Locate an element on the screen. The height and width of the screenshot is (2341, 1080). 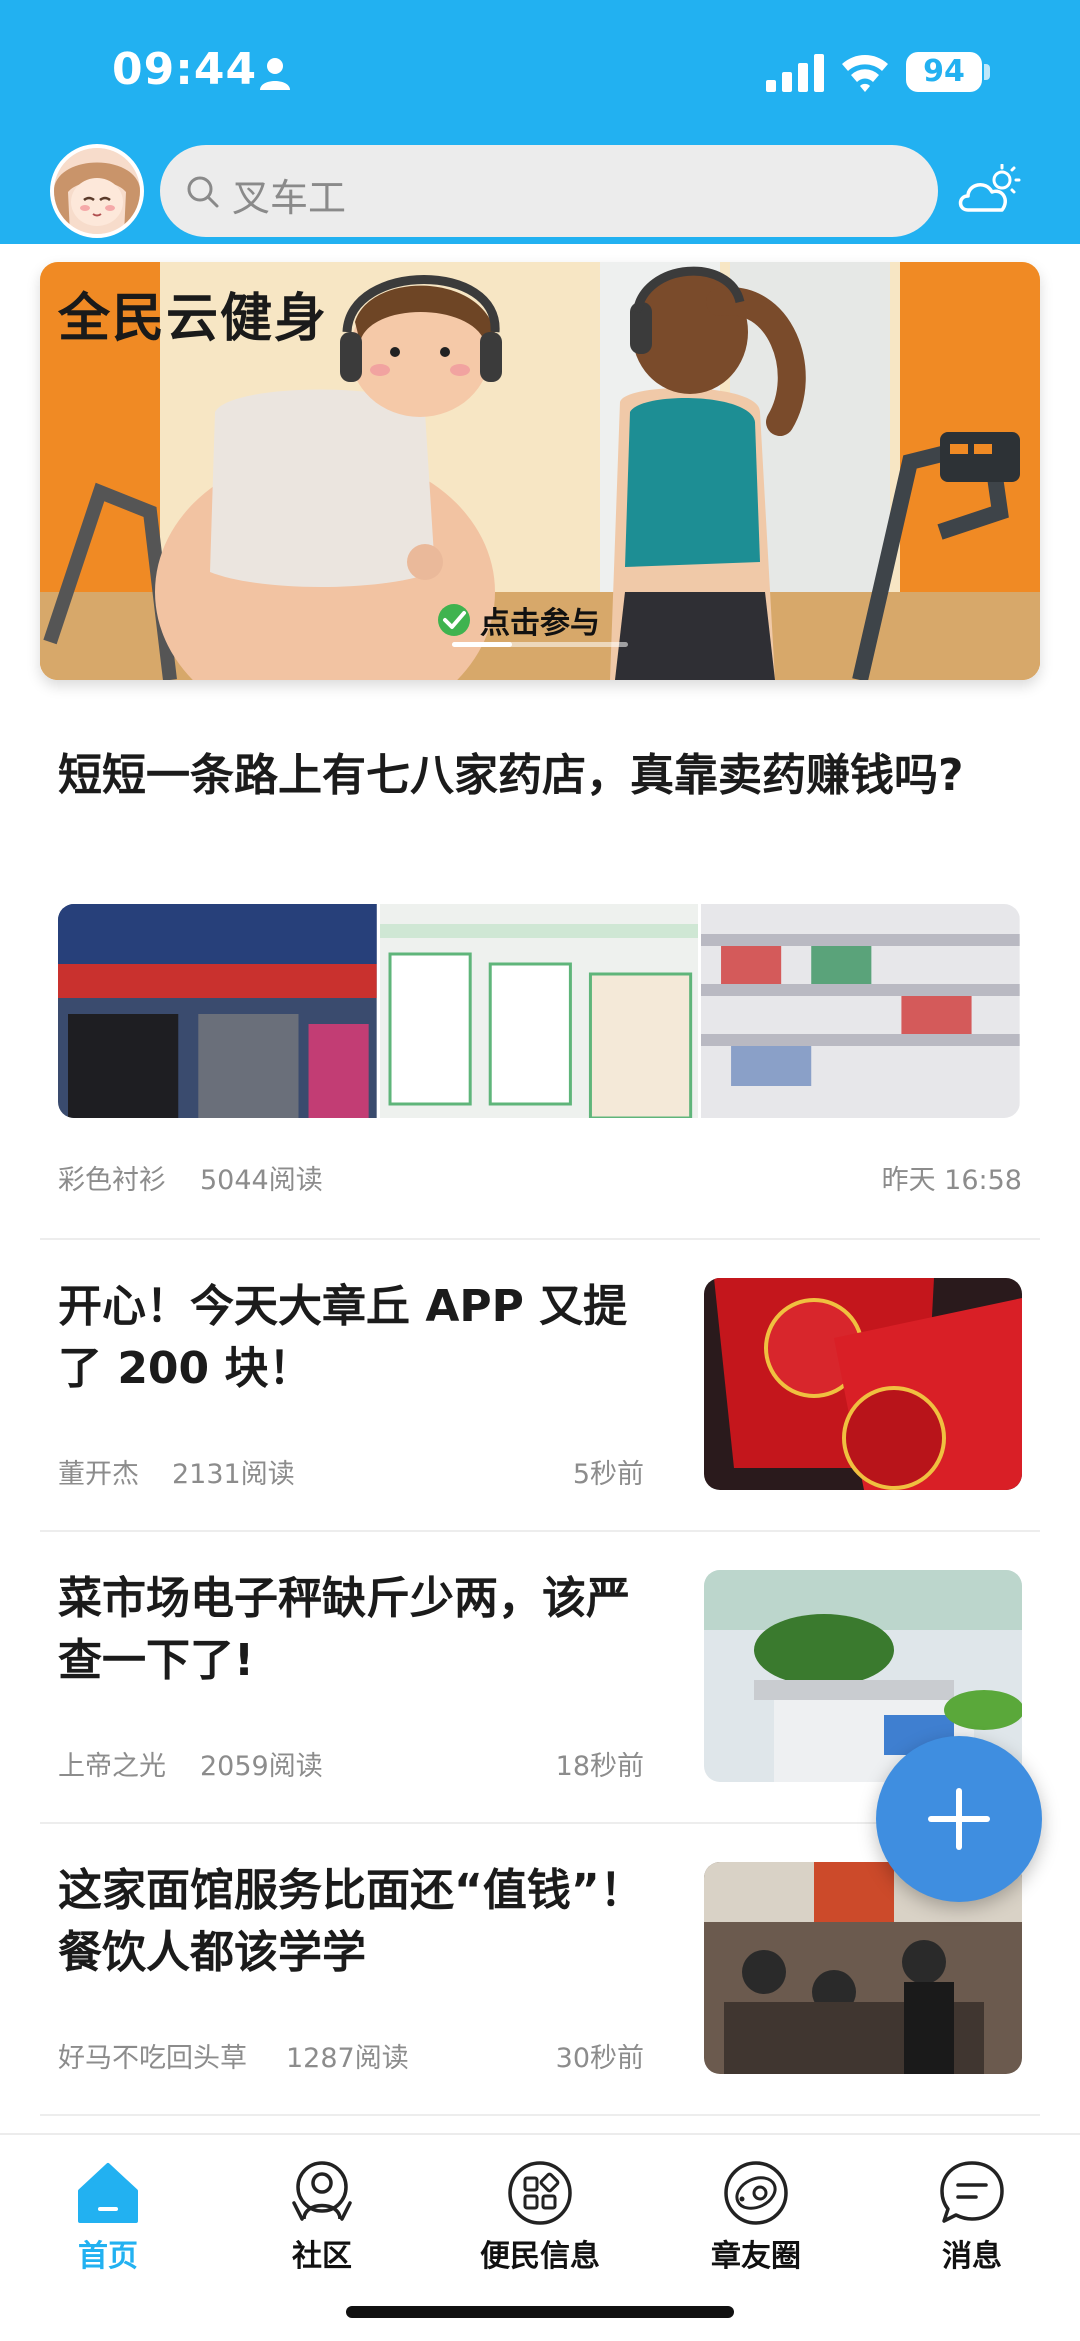
article-title: 短短一条路上有七八家药店，真靠卖药赚钱吗? is located at coordinates (538, 776).